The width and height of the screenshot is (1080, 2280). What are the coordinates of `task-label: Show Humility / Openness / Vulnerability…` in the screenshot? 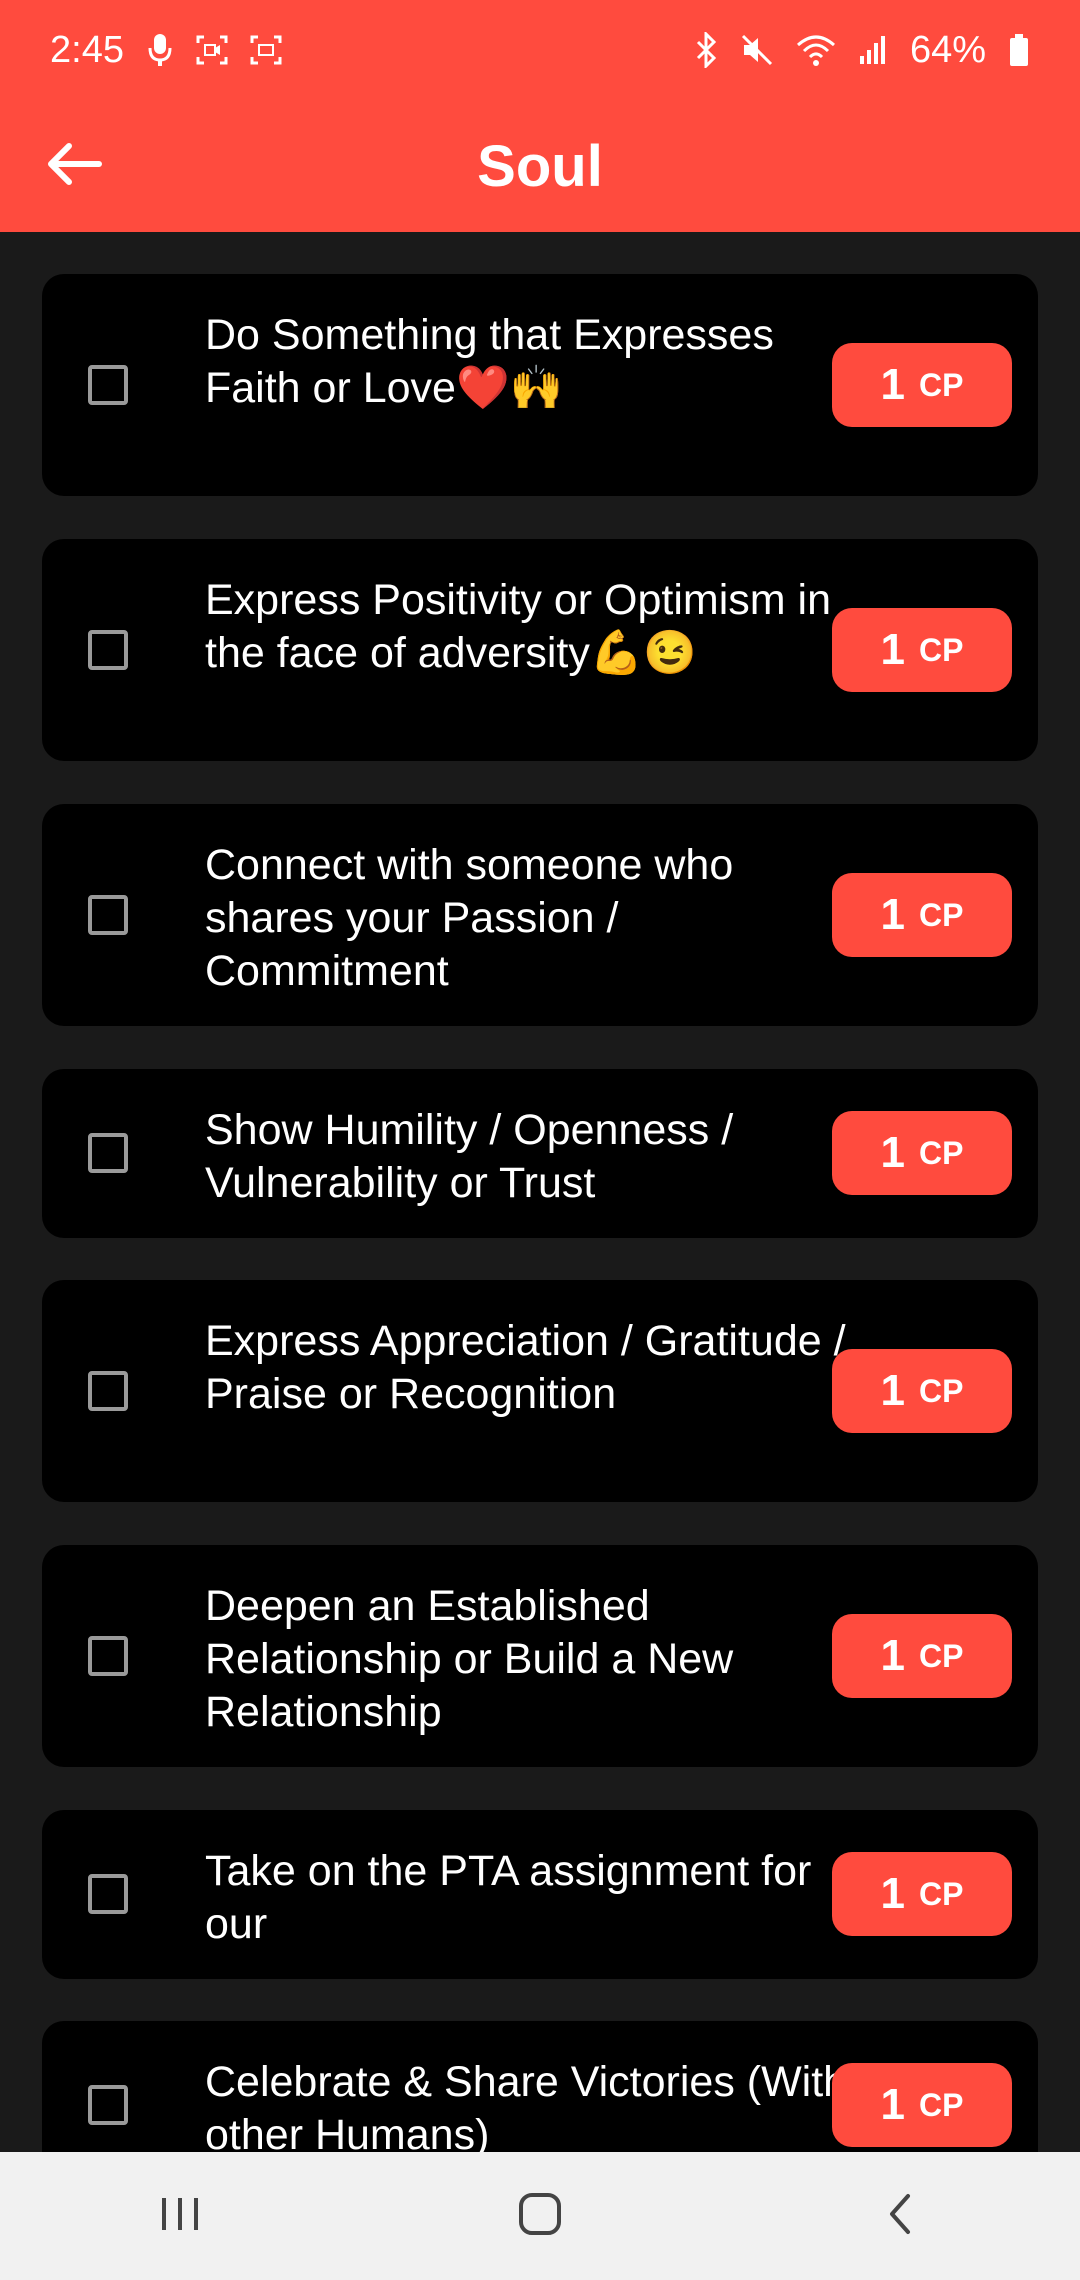 It's located at (469, 1156).